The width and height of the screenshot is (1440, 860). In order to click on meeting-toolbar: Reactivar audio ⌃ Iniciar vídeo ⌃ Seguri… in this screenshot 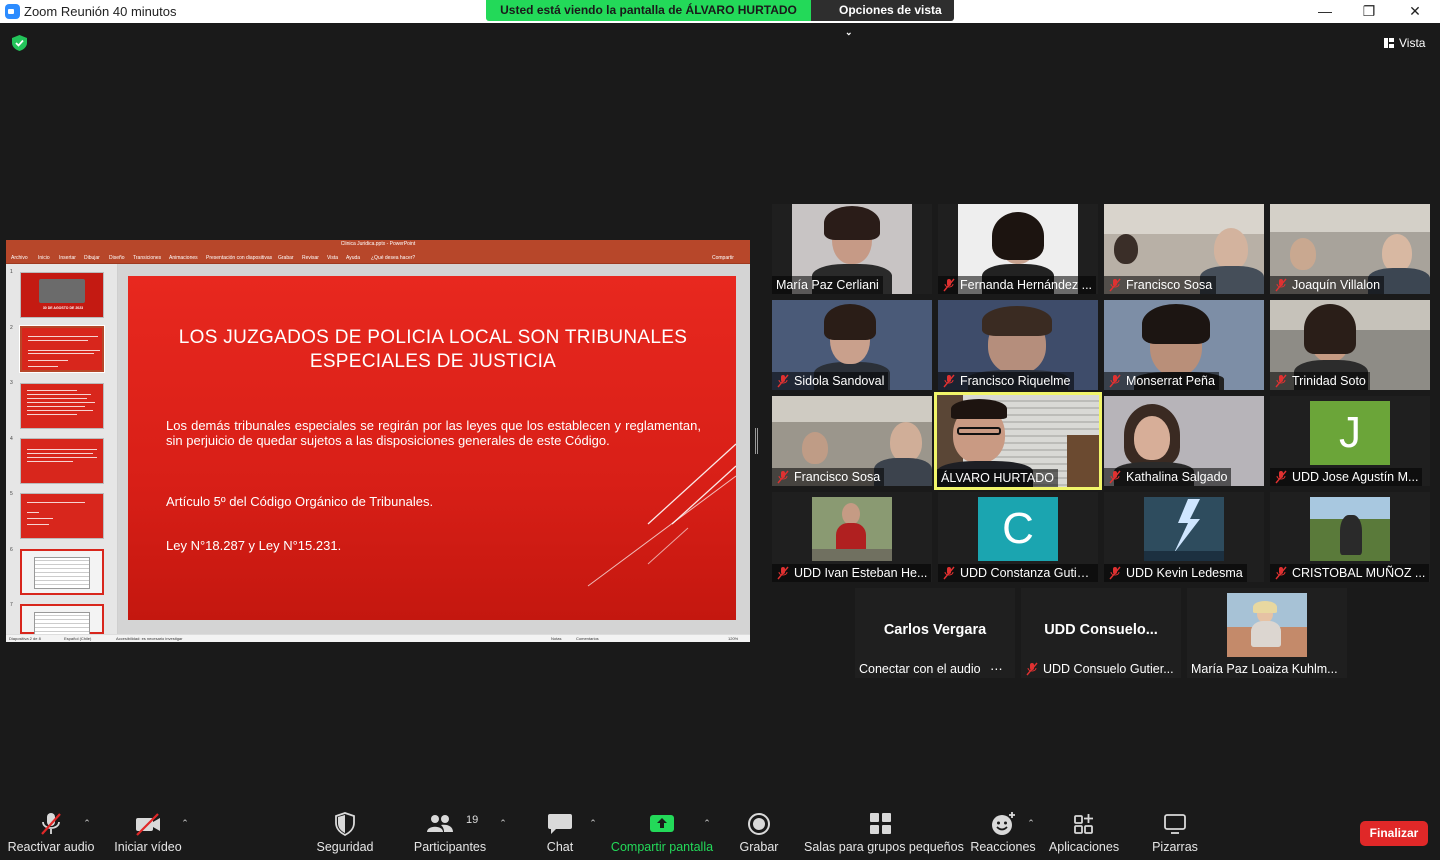, I will do `click(720, 830)`.